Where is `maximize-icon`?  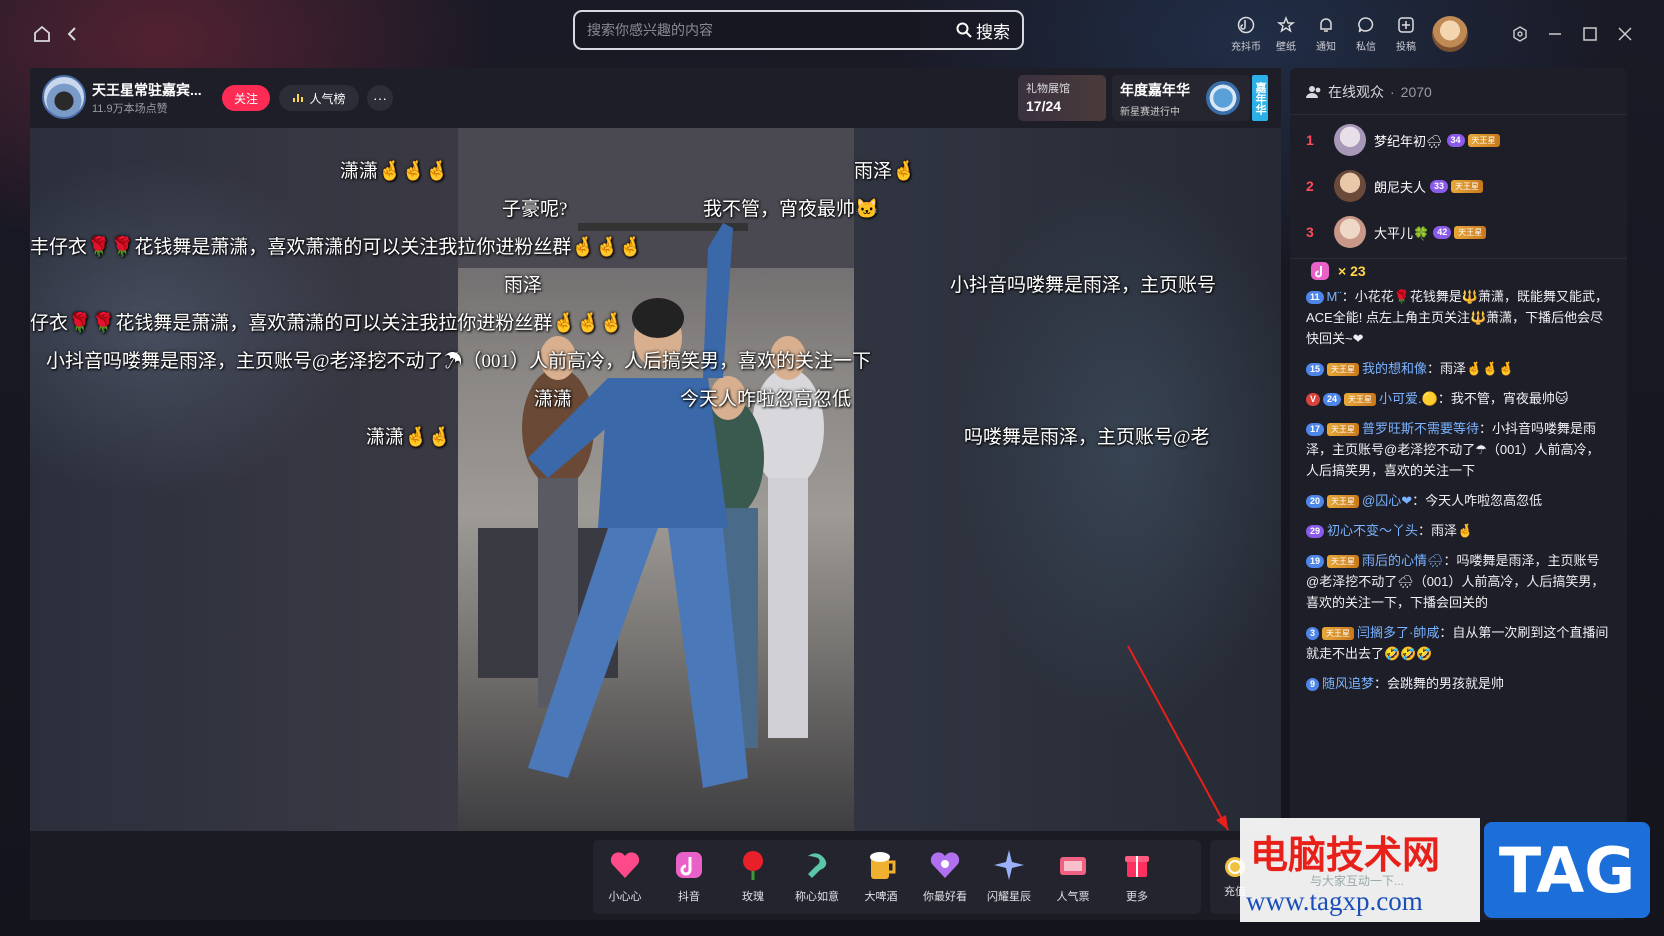 maximize-icon is located at coordinates (1590, 34).